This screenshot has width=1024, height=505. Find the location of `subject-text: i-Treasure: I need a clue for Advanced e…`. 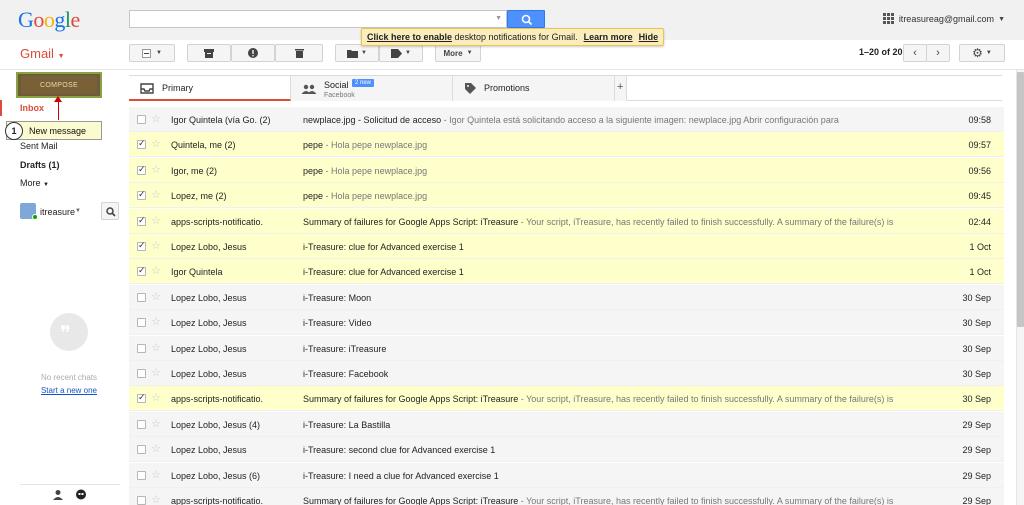

subject-text: i-Treasure: I need a clue for Advanced e… is located at coordinates (401, 475).